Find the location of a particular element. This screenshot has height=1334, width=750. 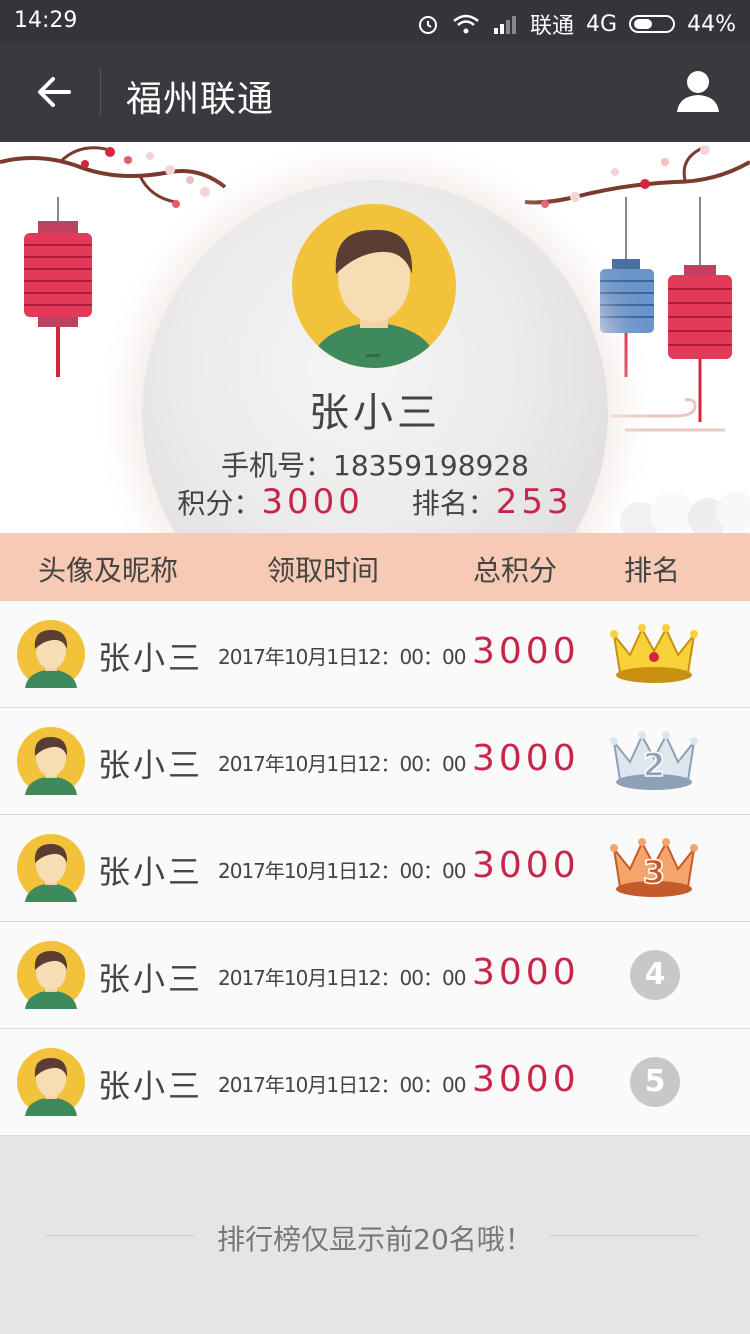

bronze-crown-icon: 3 is located at coordinates (654, 867).